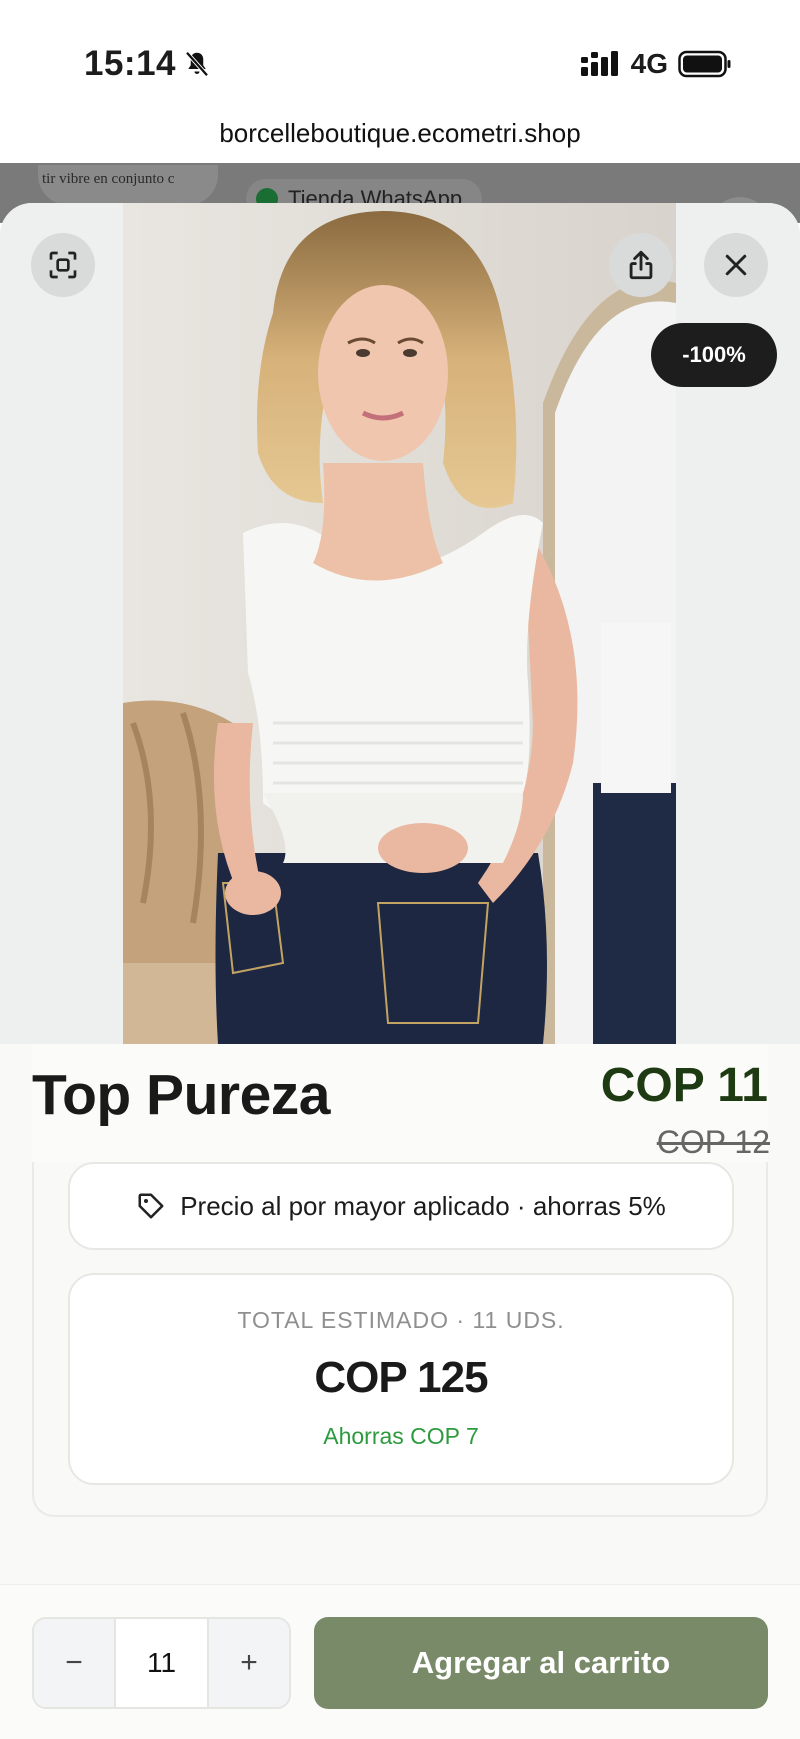 The height and width of the screenshot is (1739, 800). What do you see at coordinates (541, 1663) in the screenshot?
I see `add-to-cart-button: Agregar al carrito` at bounding box center [541, 1663].